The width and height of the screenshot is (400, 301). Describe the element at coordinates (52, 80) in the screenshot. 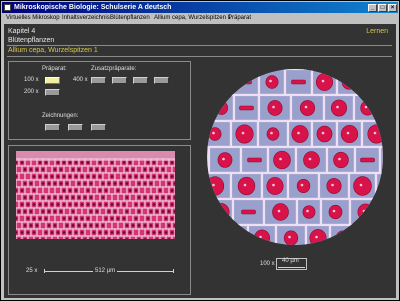

I see `slide-100x-button` at that location.